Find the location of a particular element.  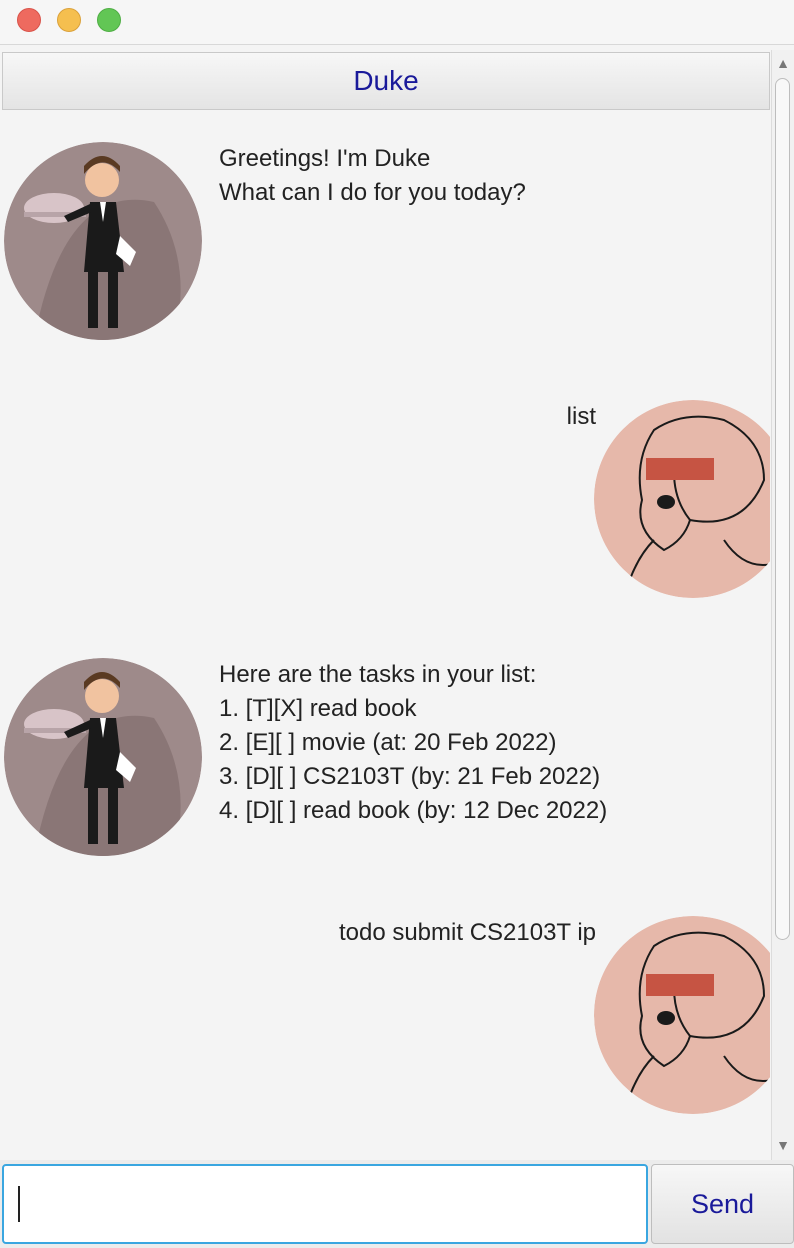

scrollbar-thumb is located at coordinates (782, 509).